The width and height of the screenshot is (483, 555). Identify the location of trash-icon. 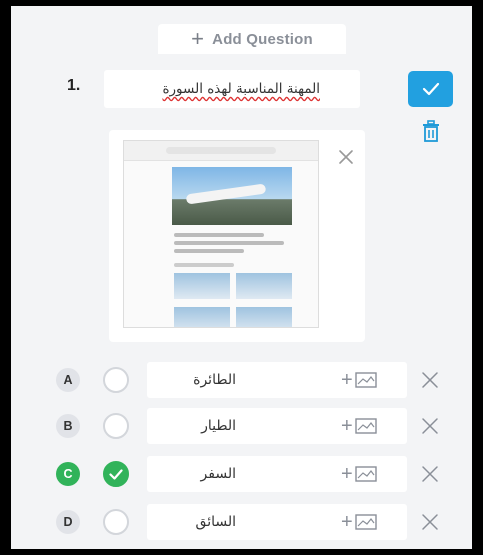
(431, 131).